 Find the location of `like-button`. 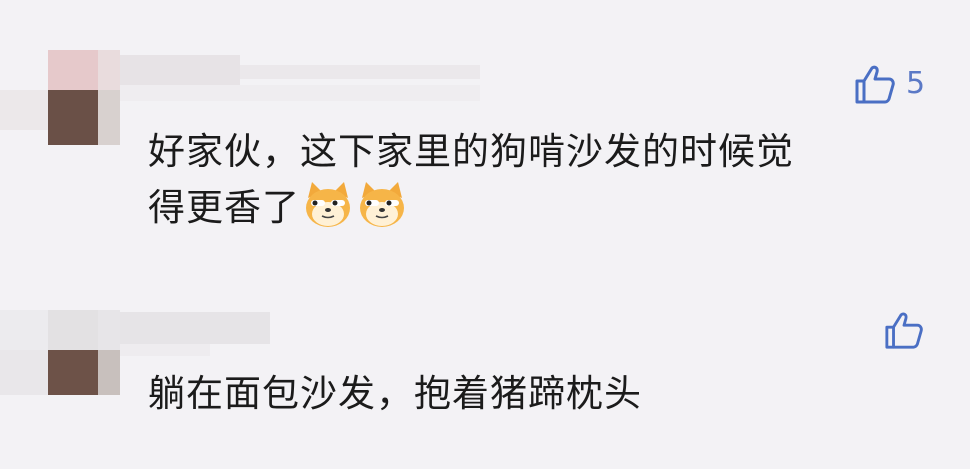

like-button is located at coordinates (909, 330).